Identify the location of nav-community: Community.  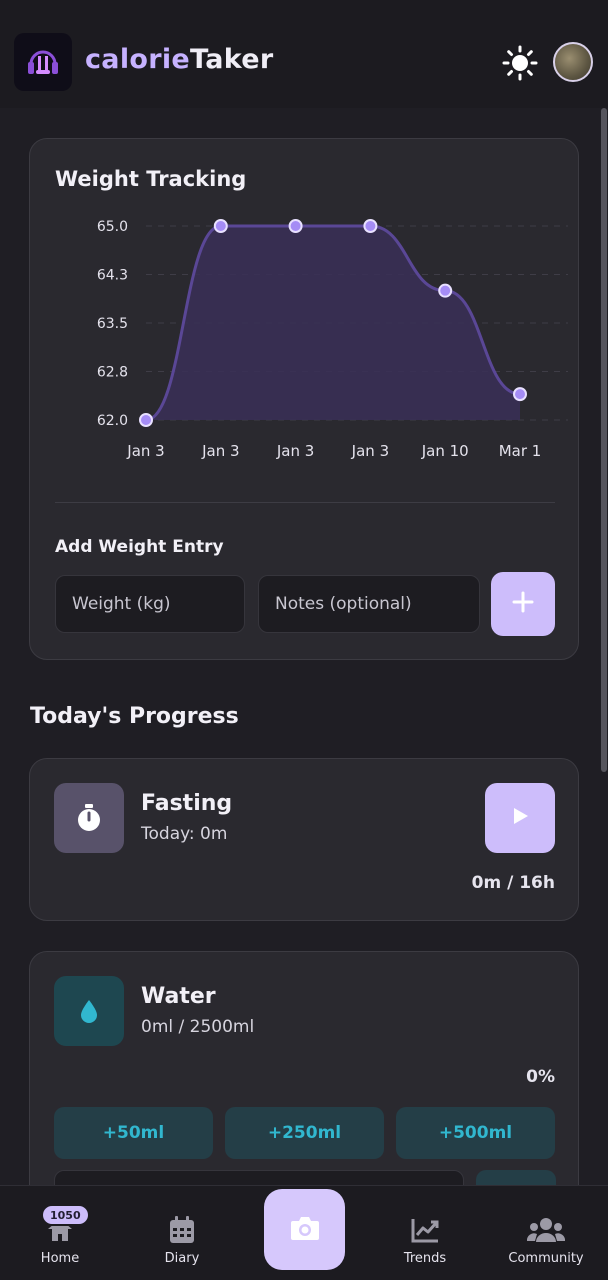
(546, 1233).